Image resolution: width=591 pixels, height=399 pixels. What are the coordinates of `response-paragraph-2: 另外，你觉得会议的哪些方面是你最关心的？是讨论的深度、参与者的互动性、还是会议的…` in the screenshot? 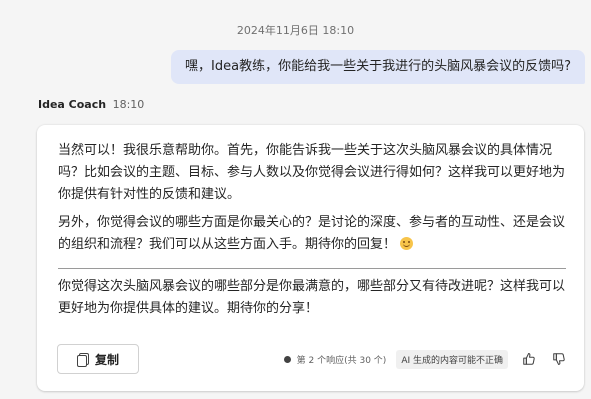 It's located at (312, 234).